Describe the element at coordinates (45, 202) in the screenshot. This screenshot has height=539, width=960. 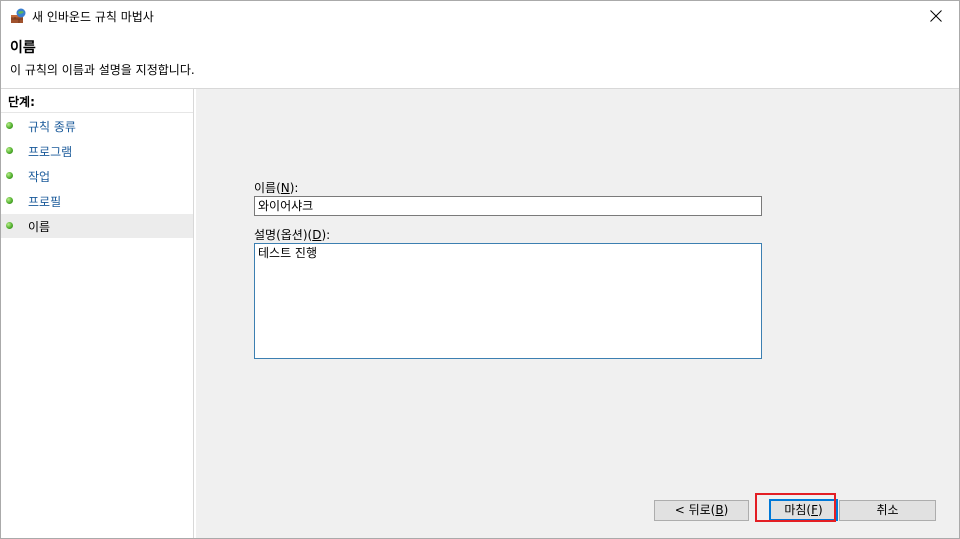
I see `step-label: 프로필` at that location.